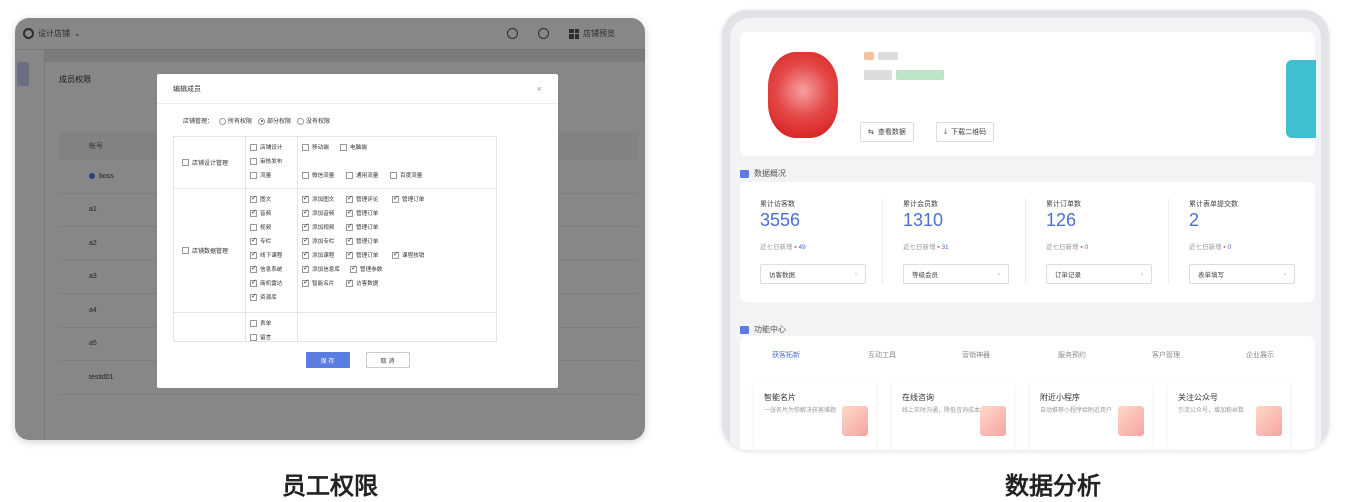 This screenshot has height=502, width=1354. Describe the element at coordinates (406, 175) in the screenshot. I see `action-checkbox: 百度流量` at that location.